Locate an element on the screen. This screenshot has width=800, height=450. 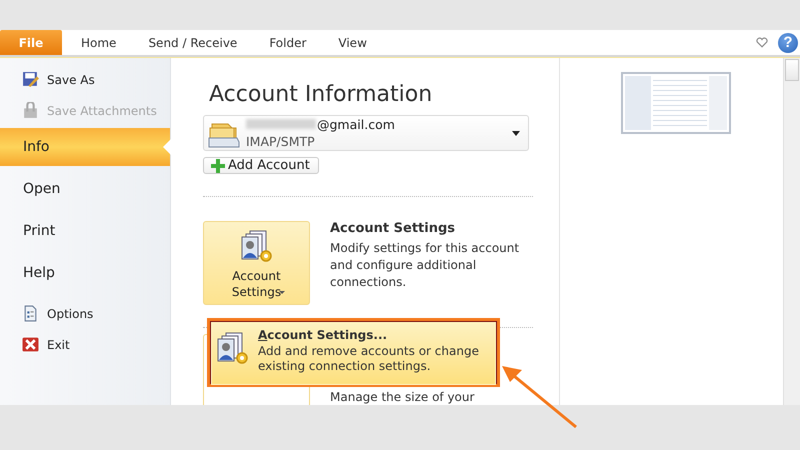
account-dropdown: @gmail.com IMAP/SMTP is located at coordinates (366, 133).